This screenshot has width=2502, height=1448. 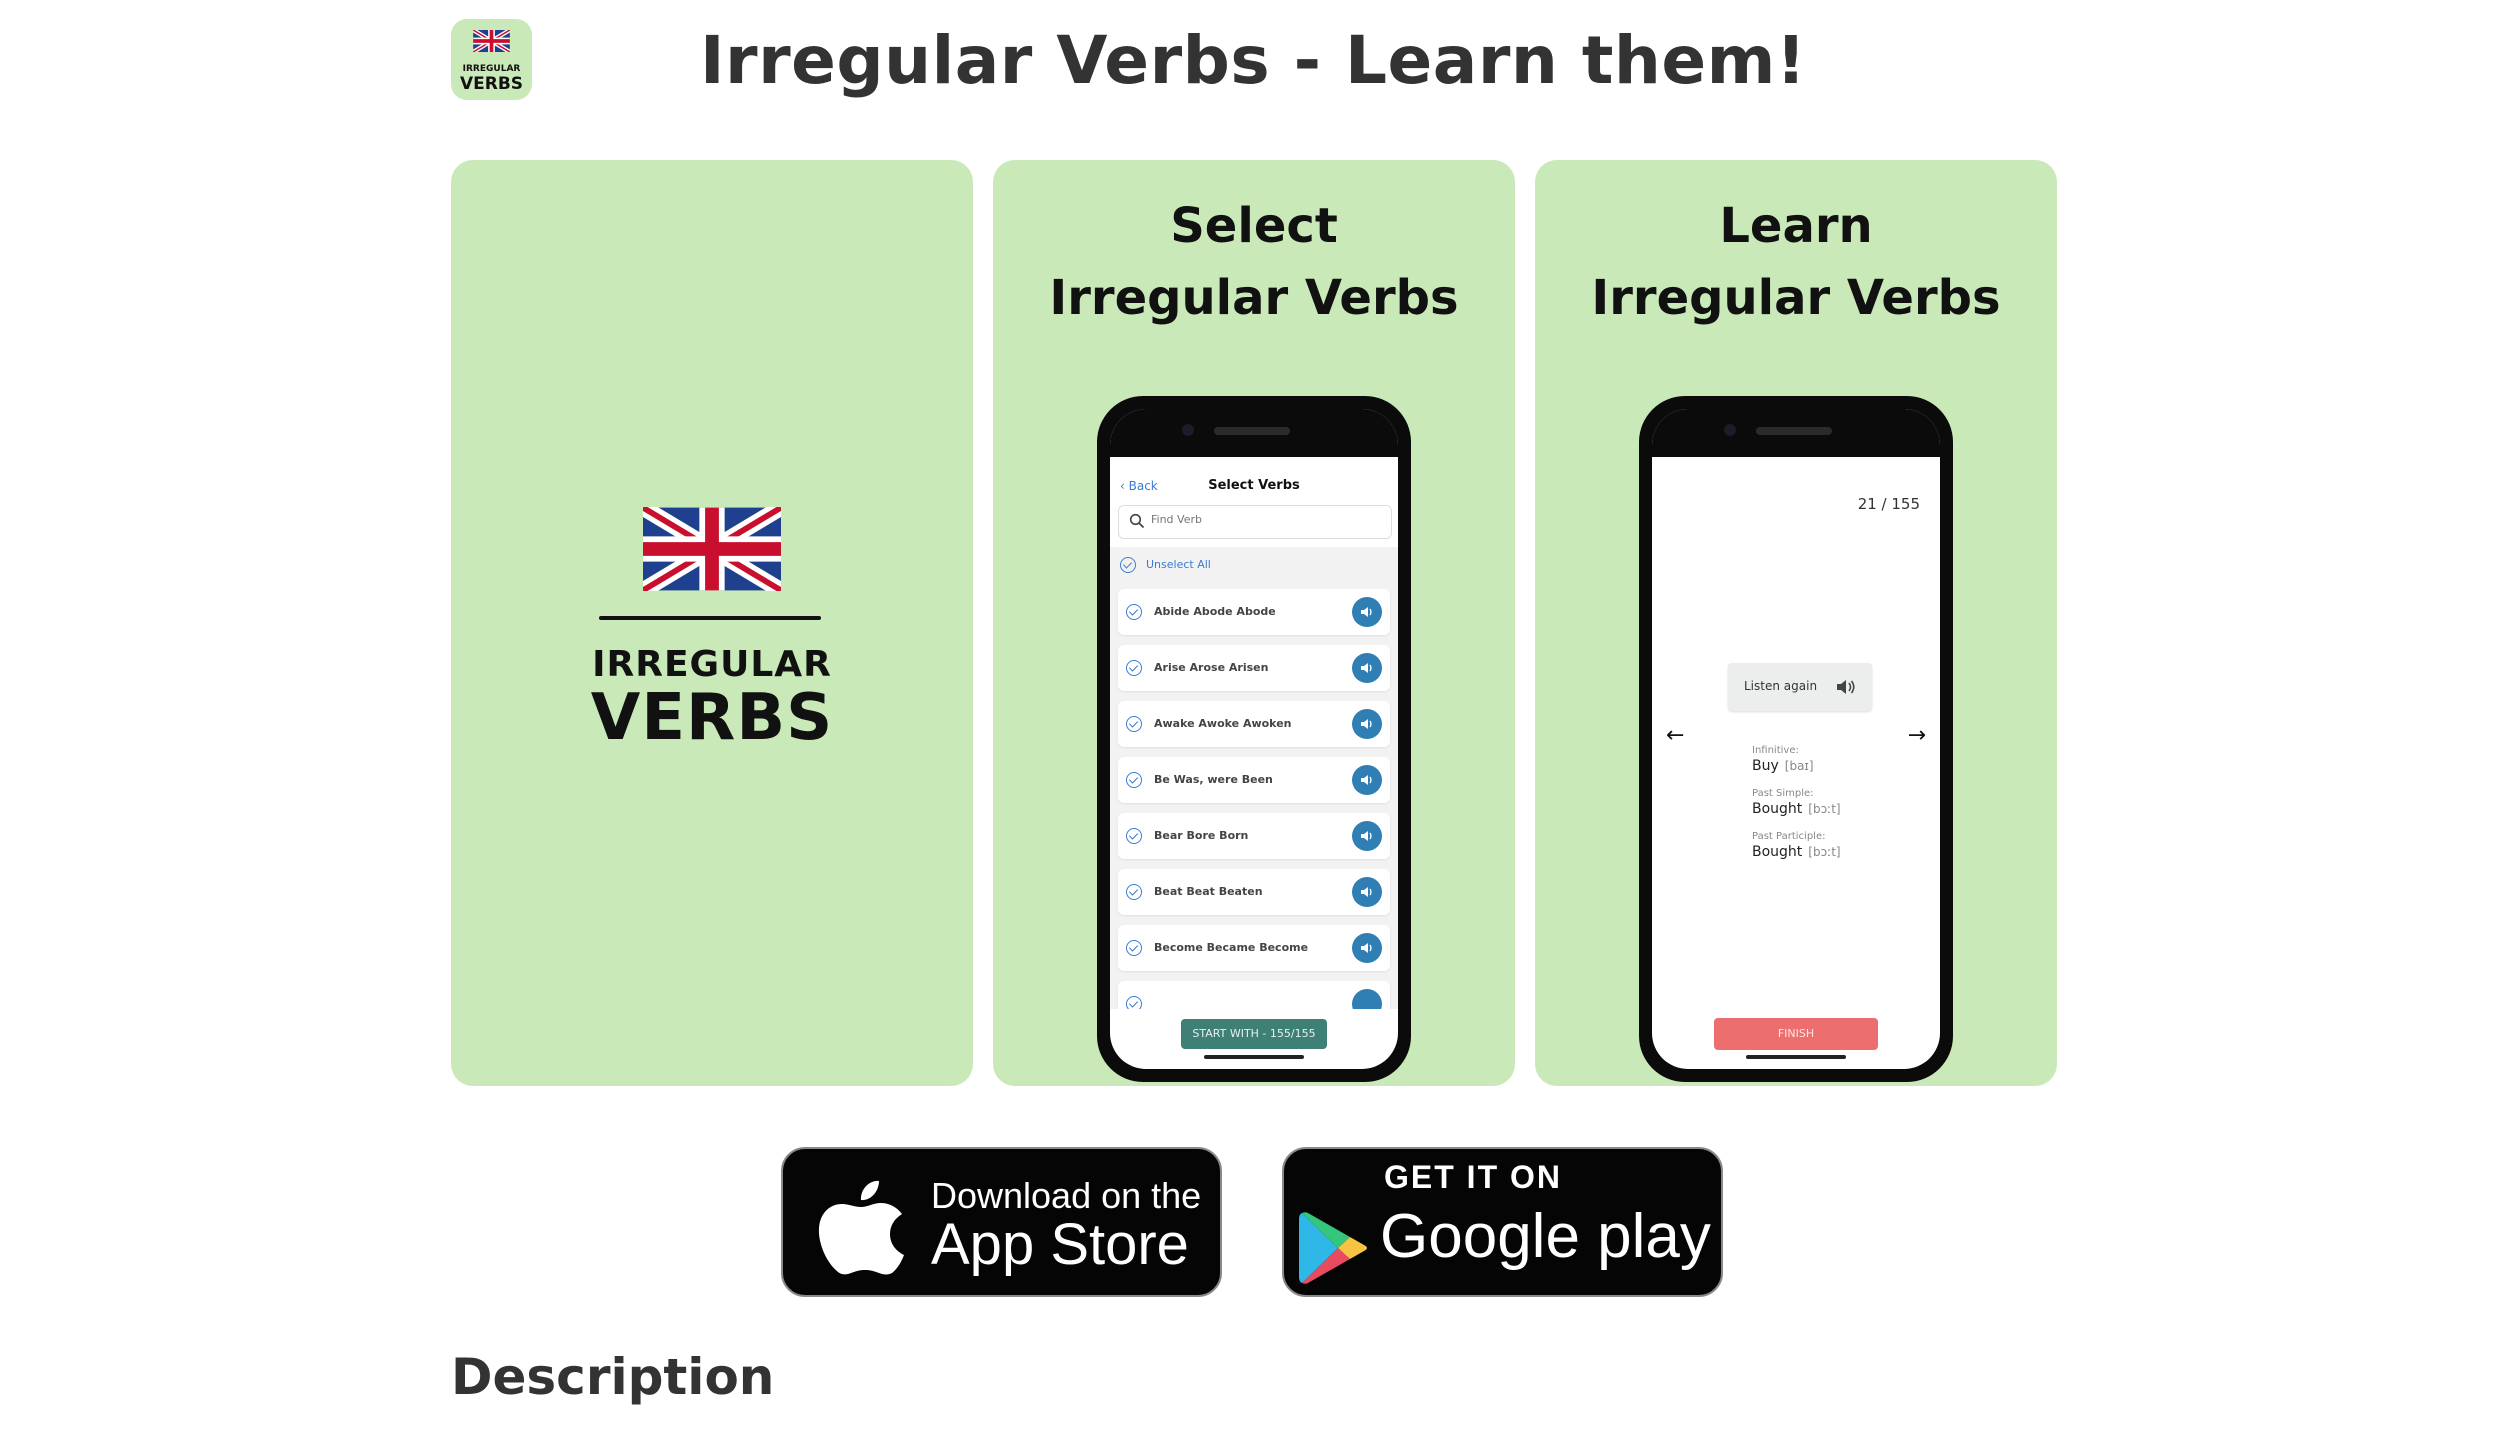 I want to click on google-play-badge: GET IT ON Google play, so click(x=1502, y=1222).